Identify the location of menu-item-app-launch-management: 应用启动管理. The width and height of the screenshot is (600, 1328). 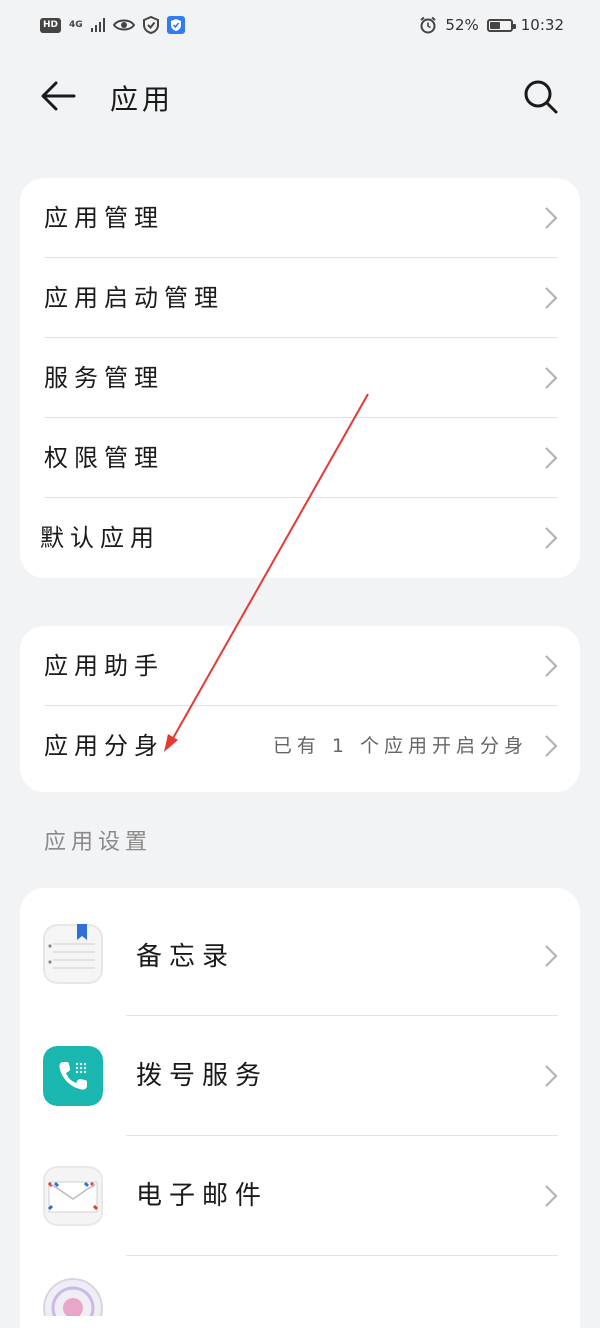
(300, 298).